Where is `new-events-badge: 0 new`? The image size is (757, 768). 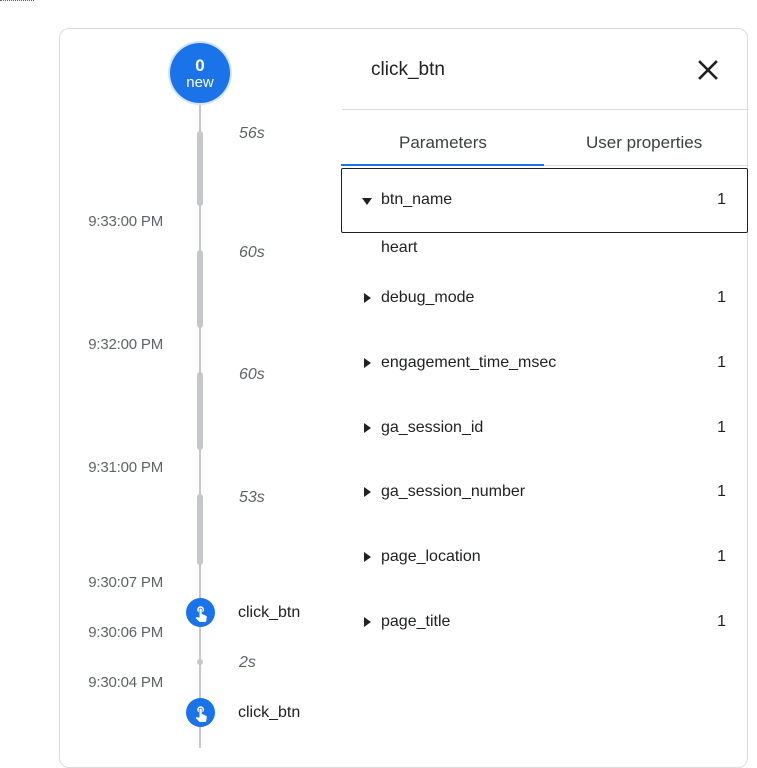
new-events-badge: 0 new is located at coordinates (200, 73).